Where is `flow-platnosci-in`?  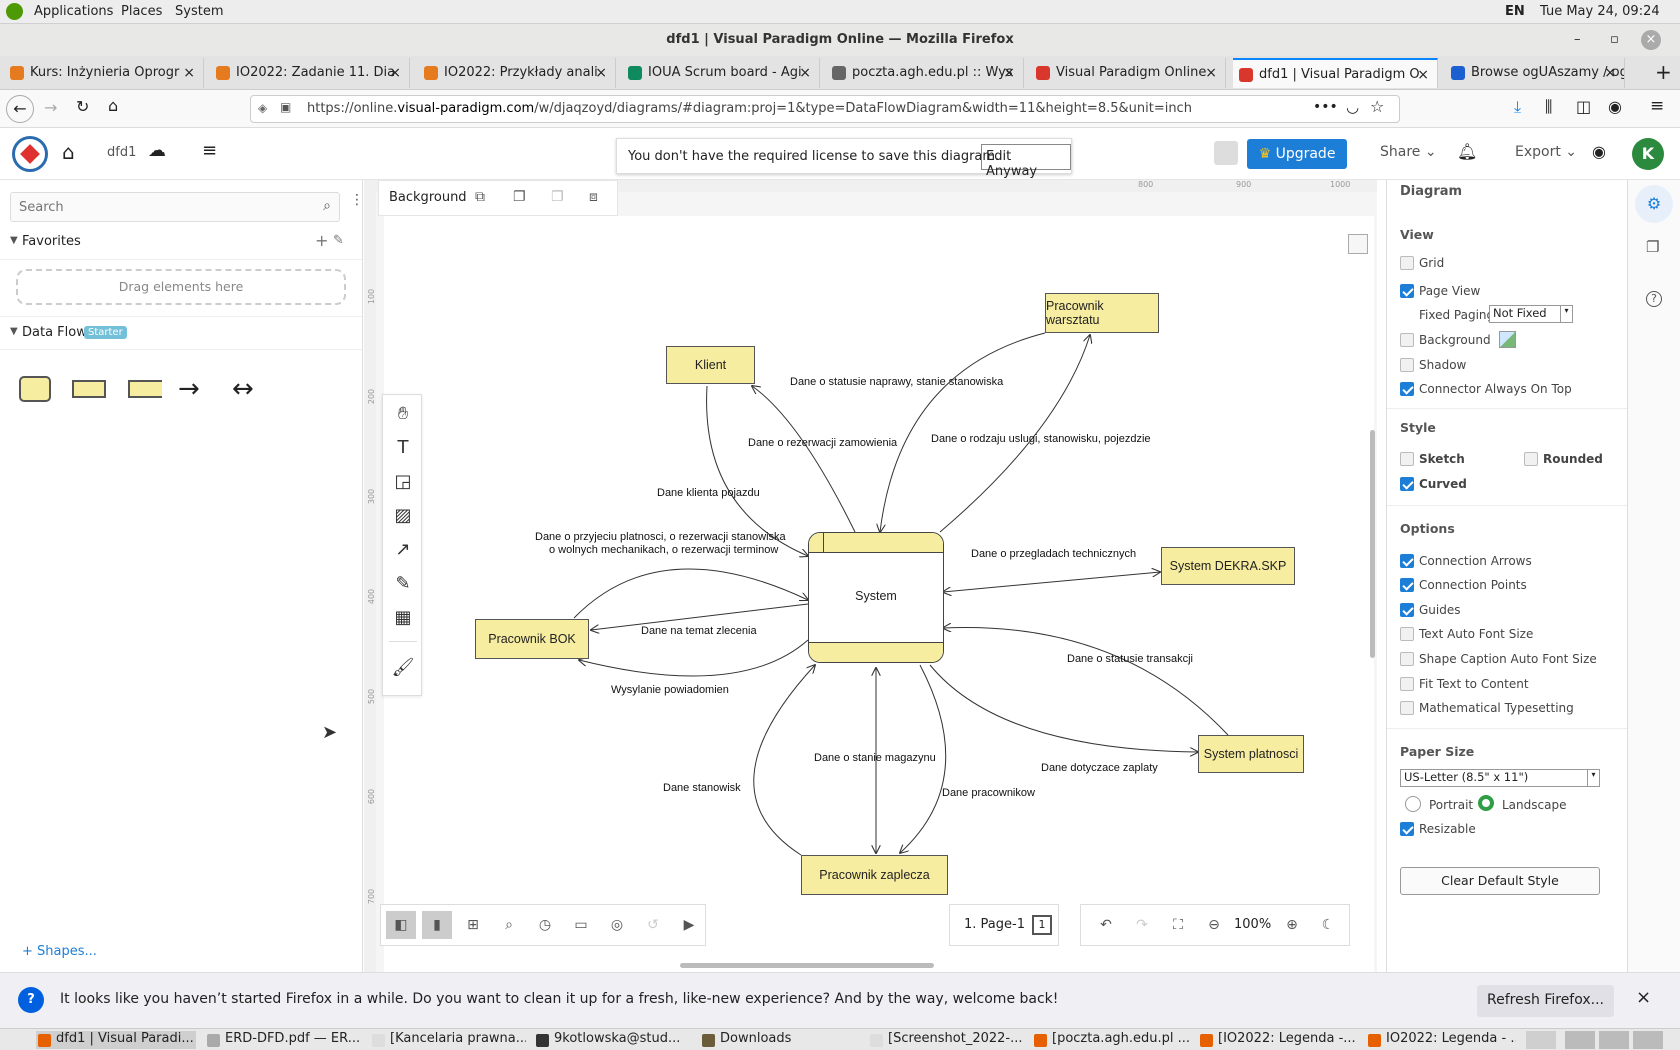 flow-platnosci-in is located at coordinates (1086, 681).